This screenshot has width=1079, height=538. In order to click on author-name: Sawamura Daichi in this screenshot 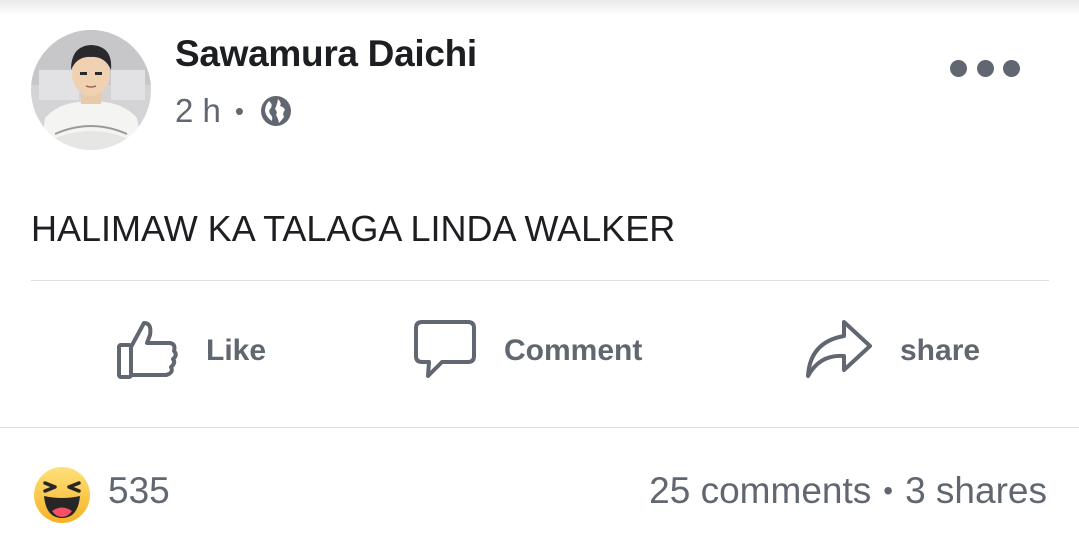, I will do `click(326, 54)`.